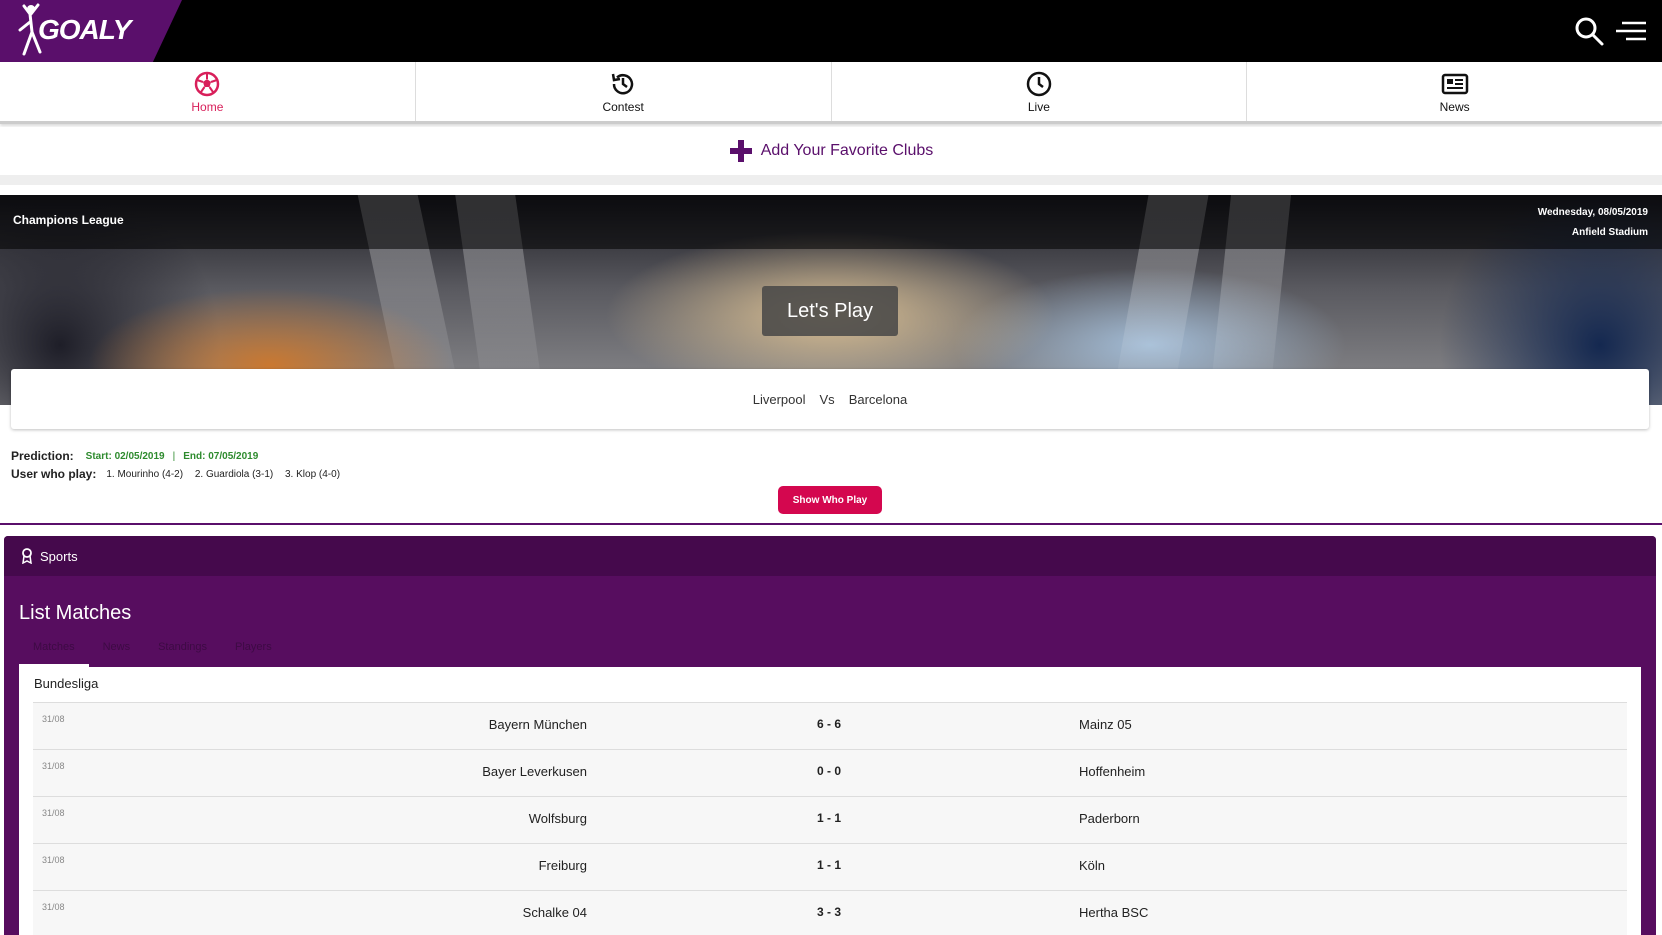 The height and width of the screenshot is (935, 1662). I want to click on prediction-start: Start: 02/05/2019, so click(125, 456).